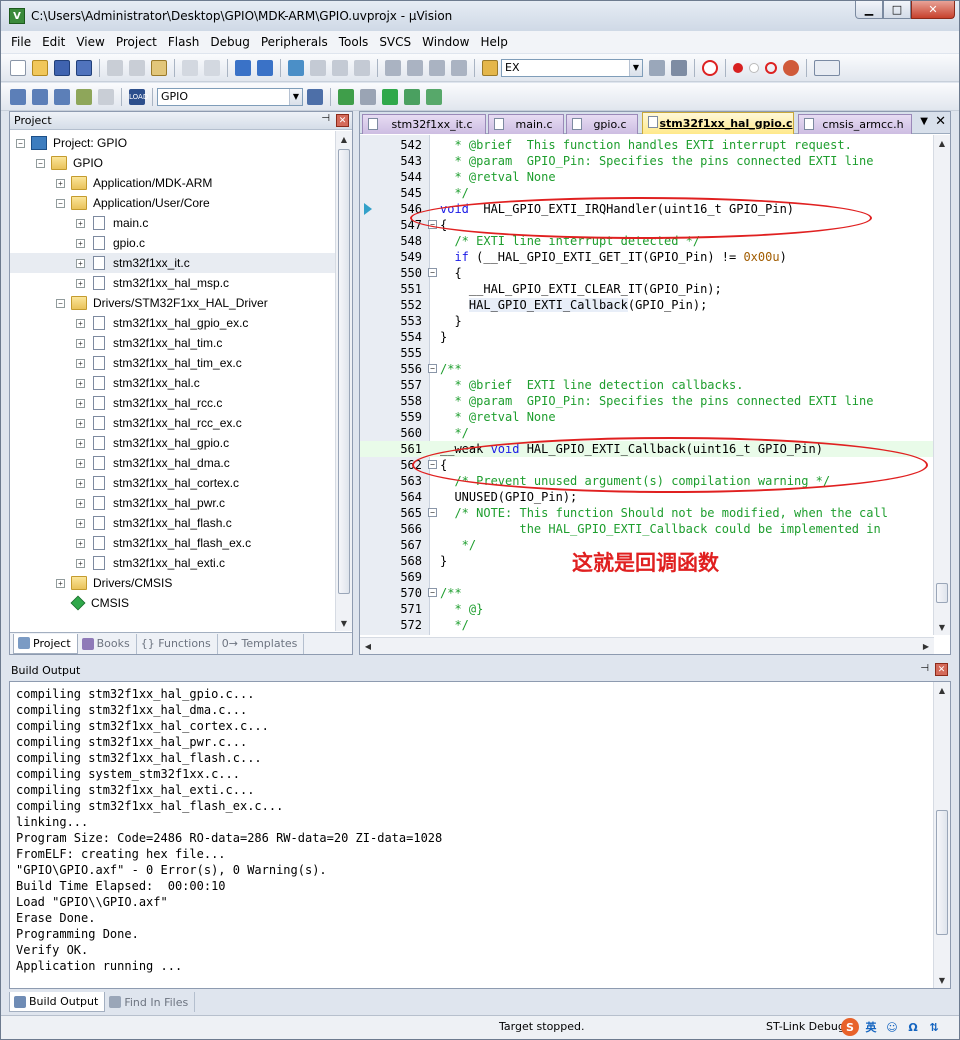 The width and height of the screenshot is (960, 1040). I want to click on tab-templates: 0→ Templates, so click(261, 643).